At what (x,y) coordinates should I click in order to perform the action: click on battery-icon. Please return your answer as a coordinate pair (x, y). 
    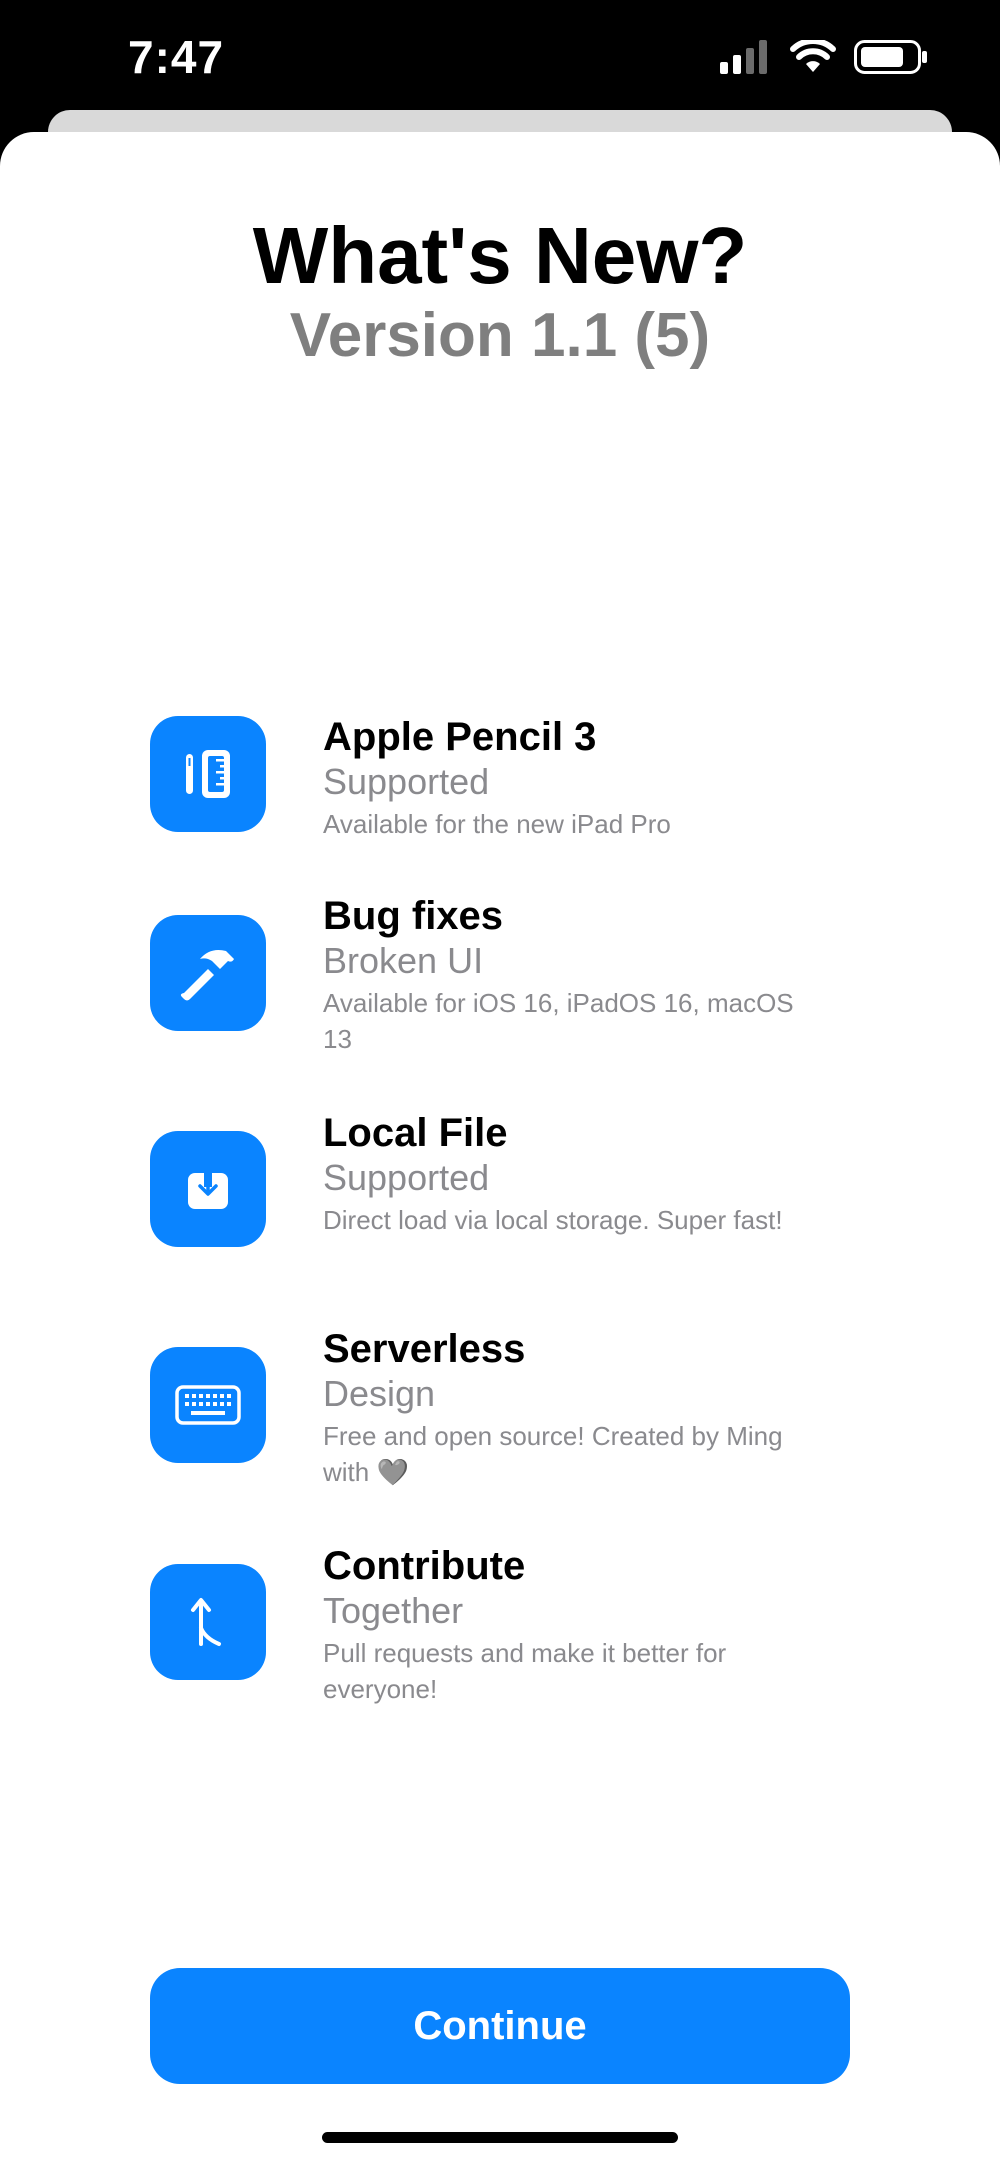
    Looking at the image, I should click on (890, 57).